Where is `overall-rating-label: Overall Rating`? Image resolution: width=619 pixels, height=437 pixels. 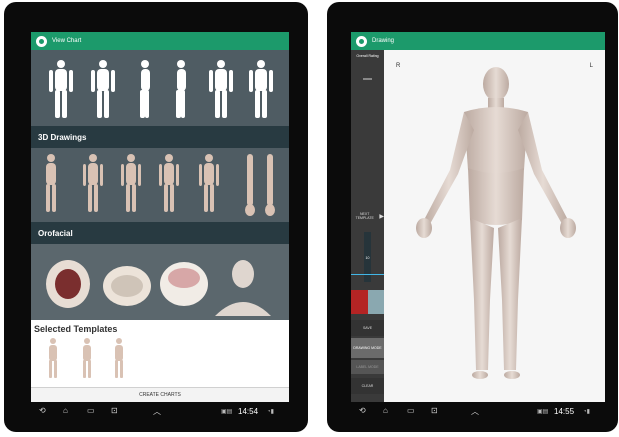 overall-rating-label: Overall Rating is located at coordinates (367, 56).